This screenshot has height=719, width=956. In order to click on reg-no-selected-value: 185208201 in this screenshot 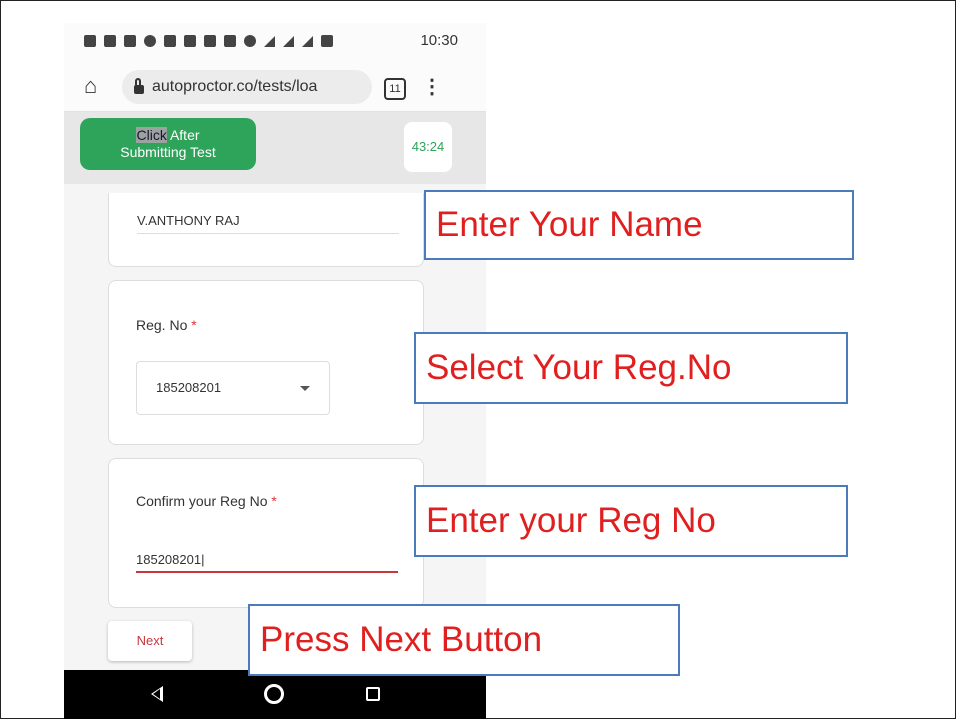, I will do `click(189, 387)`.